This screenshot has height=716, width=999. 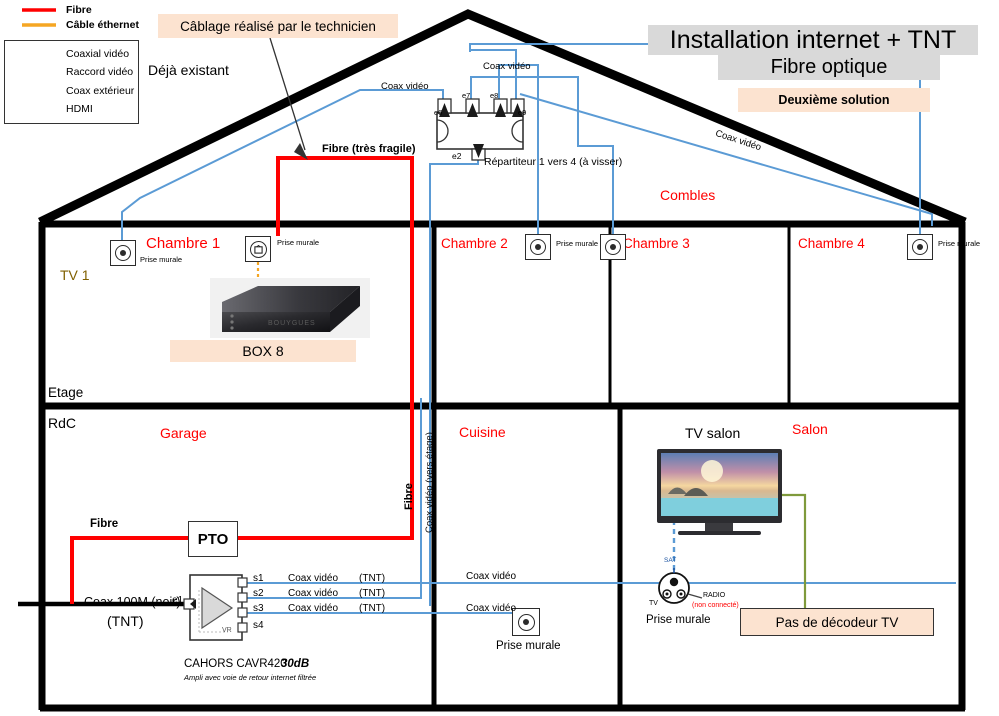 What do you see at coordinates (522, 112) in the screenshot?
I see `splitter-port-e9: e9` at bounding box center [522, 112].